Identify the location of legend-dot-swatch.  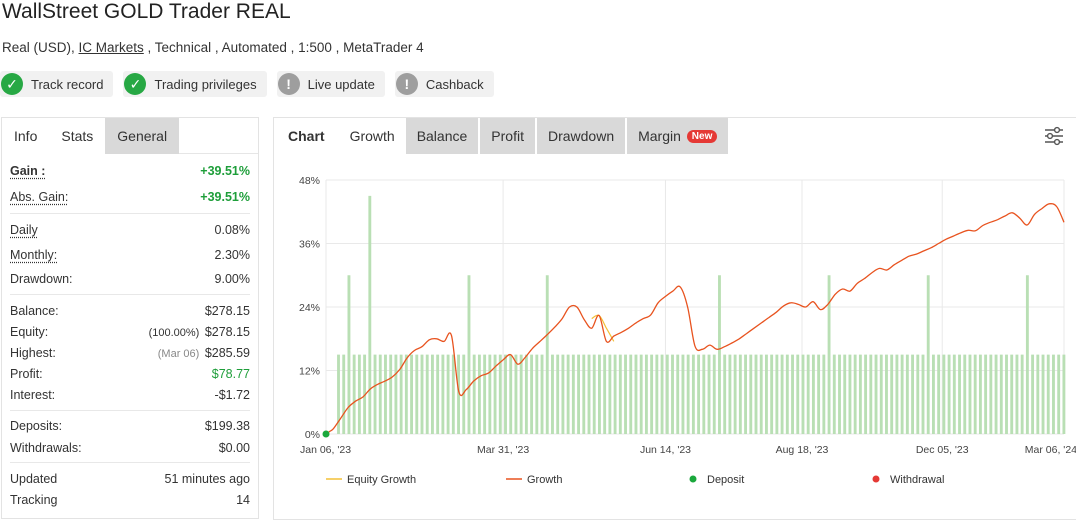
(693, 479).